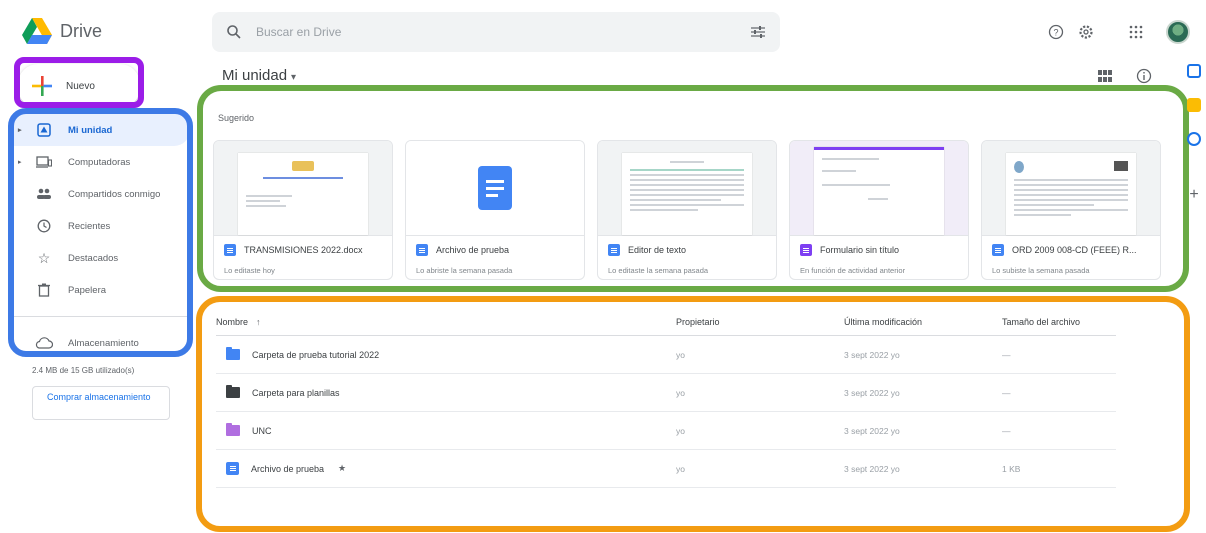  Describe the element at coordinates (114, 194) in the screenshot. I see `sidebar-item-label: Compartidos conmigo` at that location.